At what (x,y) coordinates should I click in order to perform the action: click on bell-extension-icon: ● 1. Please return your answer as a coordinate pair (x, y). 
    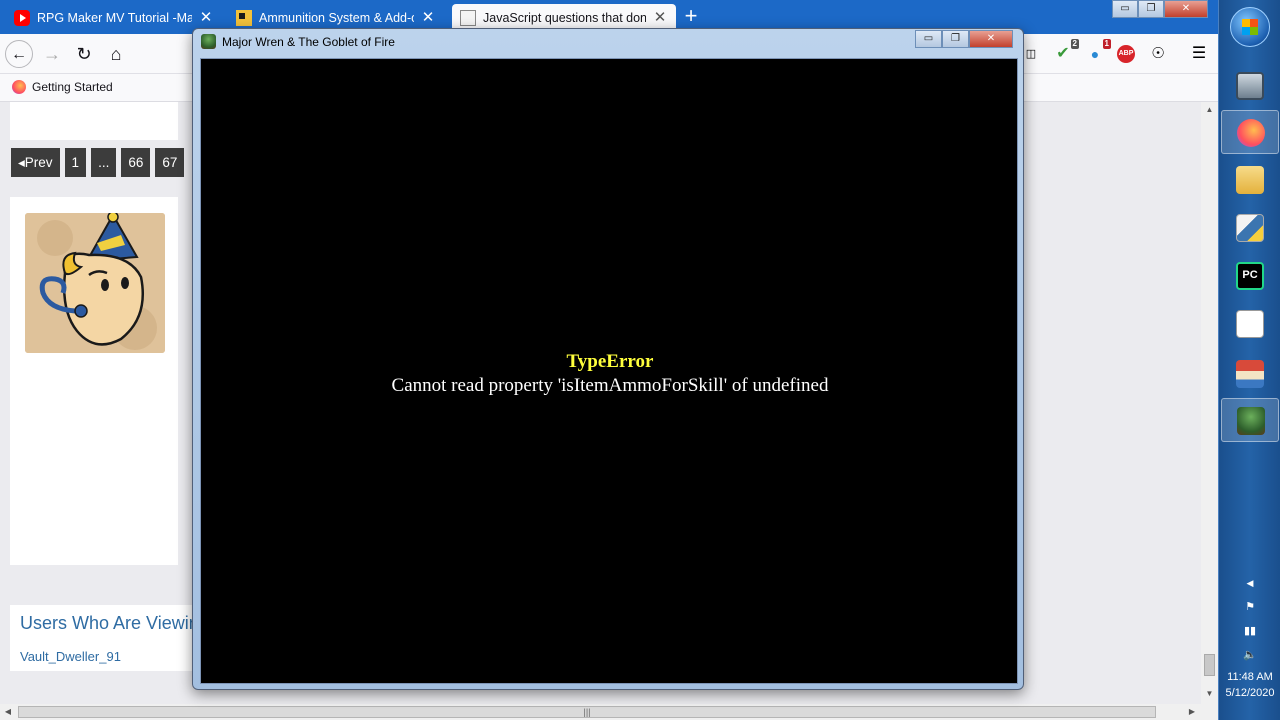
    Looking at the image, I should click on (1098, 51).